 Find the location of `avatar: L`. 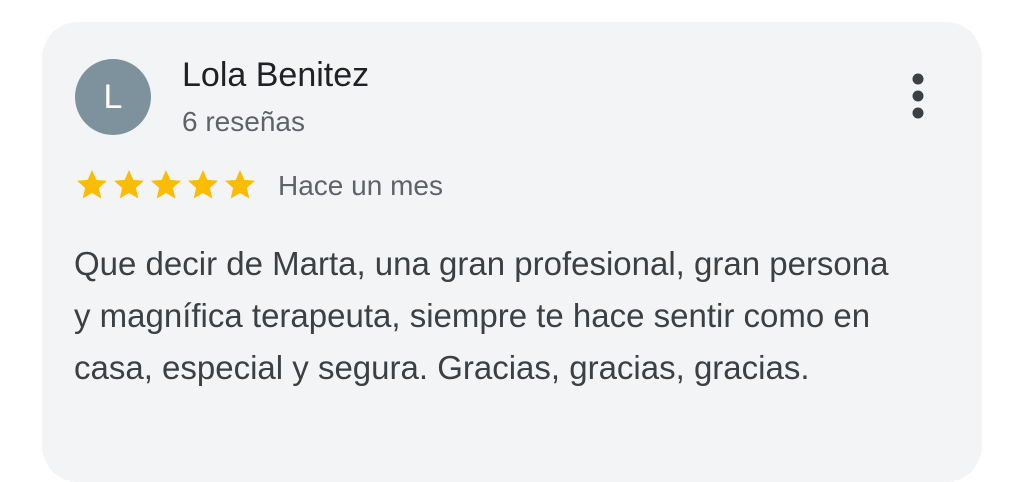

avatar: L is located at coordinates (113, 97).